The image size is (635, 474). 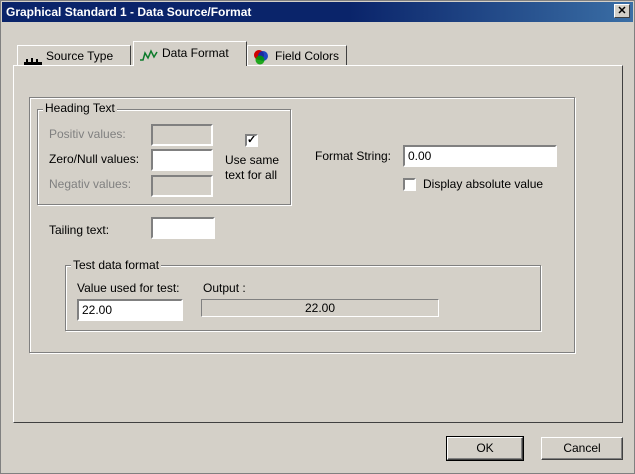 I want to click on display-absolute-checkbox, so click(x=409, y=184).